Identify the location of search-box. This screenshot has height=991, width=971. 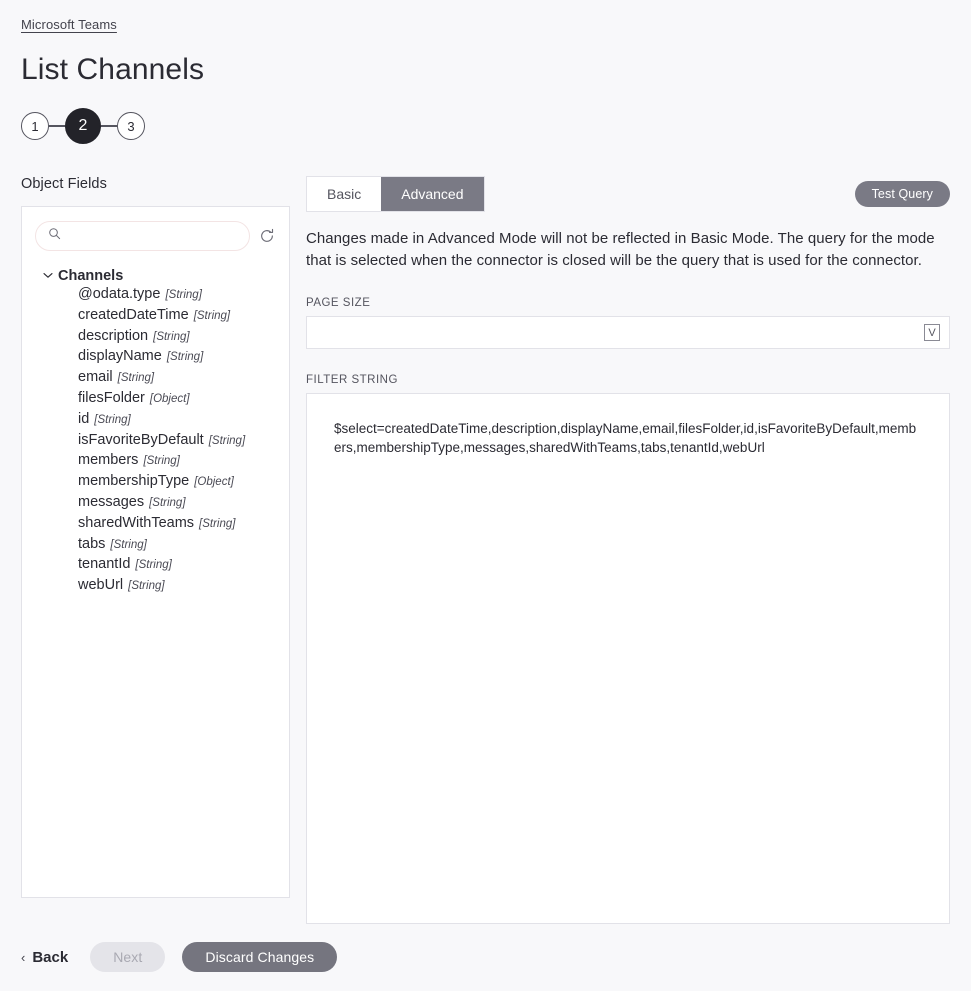
(142, 236).